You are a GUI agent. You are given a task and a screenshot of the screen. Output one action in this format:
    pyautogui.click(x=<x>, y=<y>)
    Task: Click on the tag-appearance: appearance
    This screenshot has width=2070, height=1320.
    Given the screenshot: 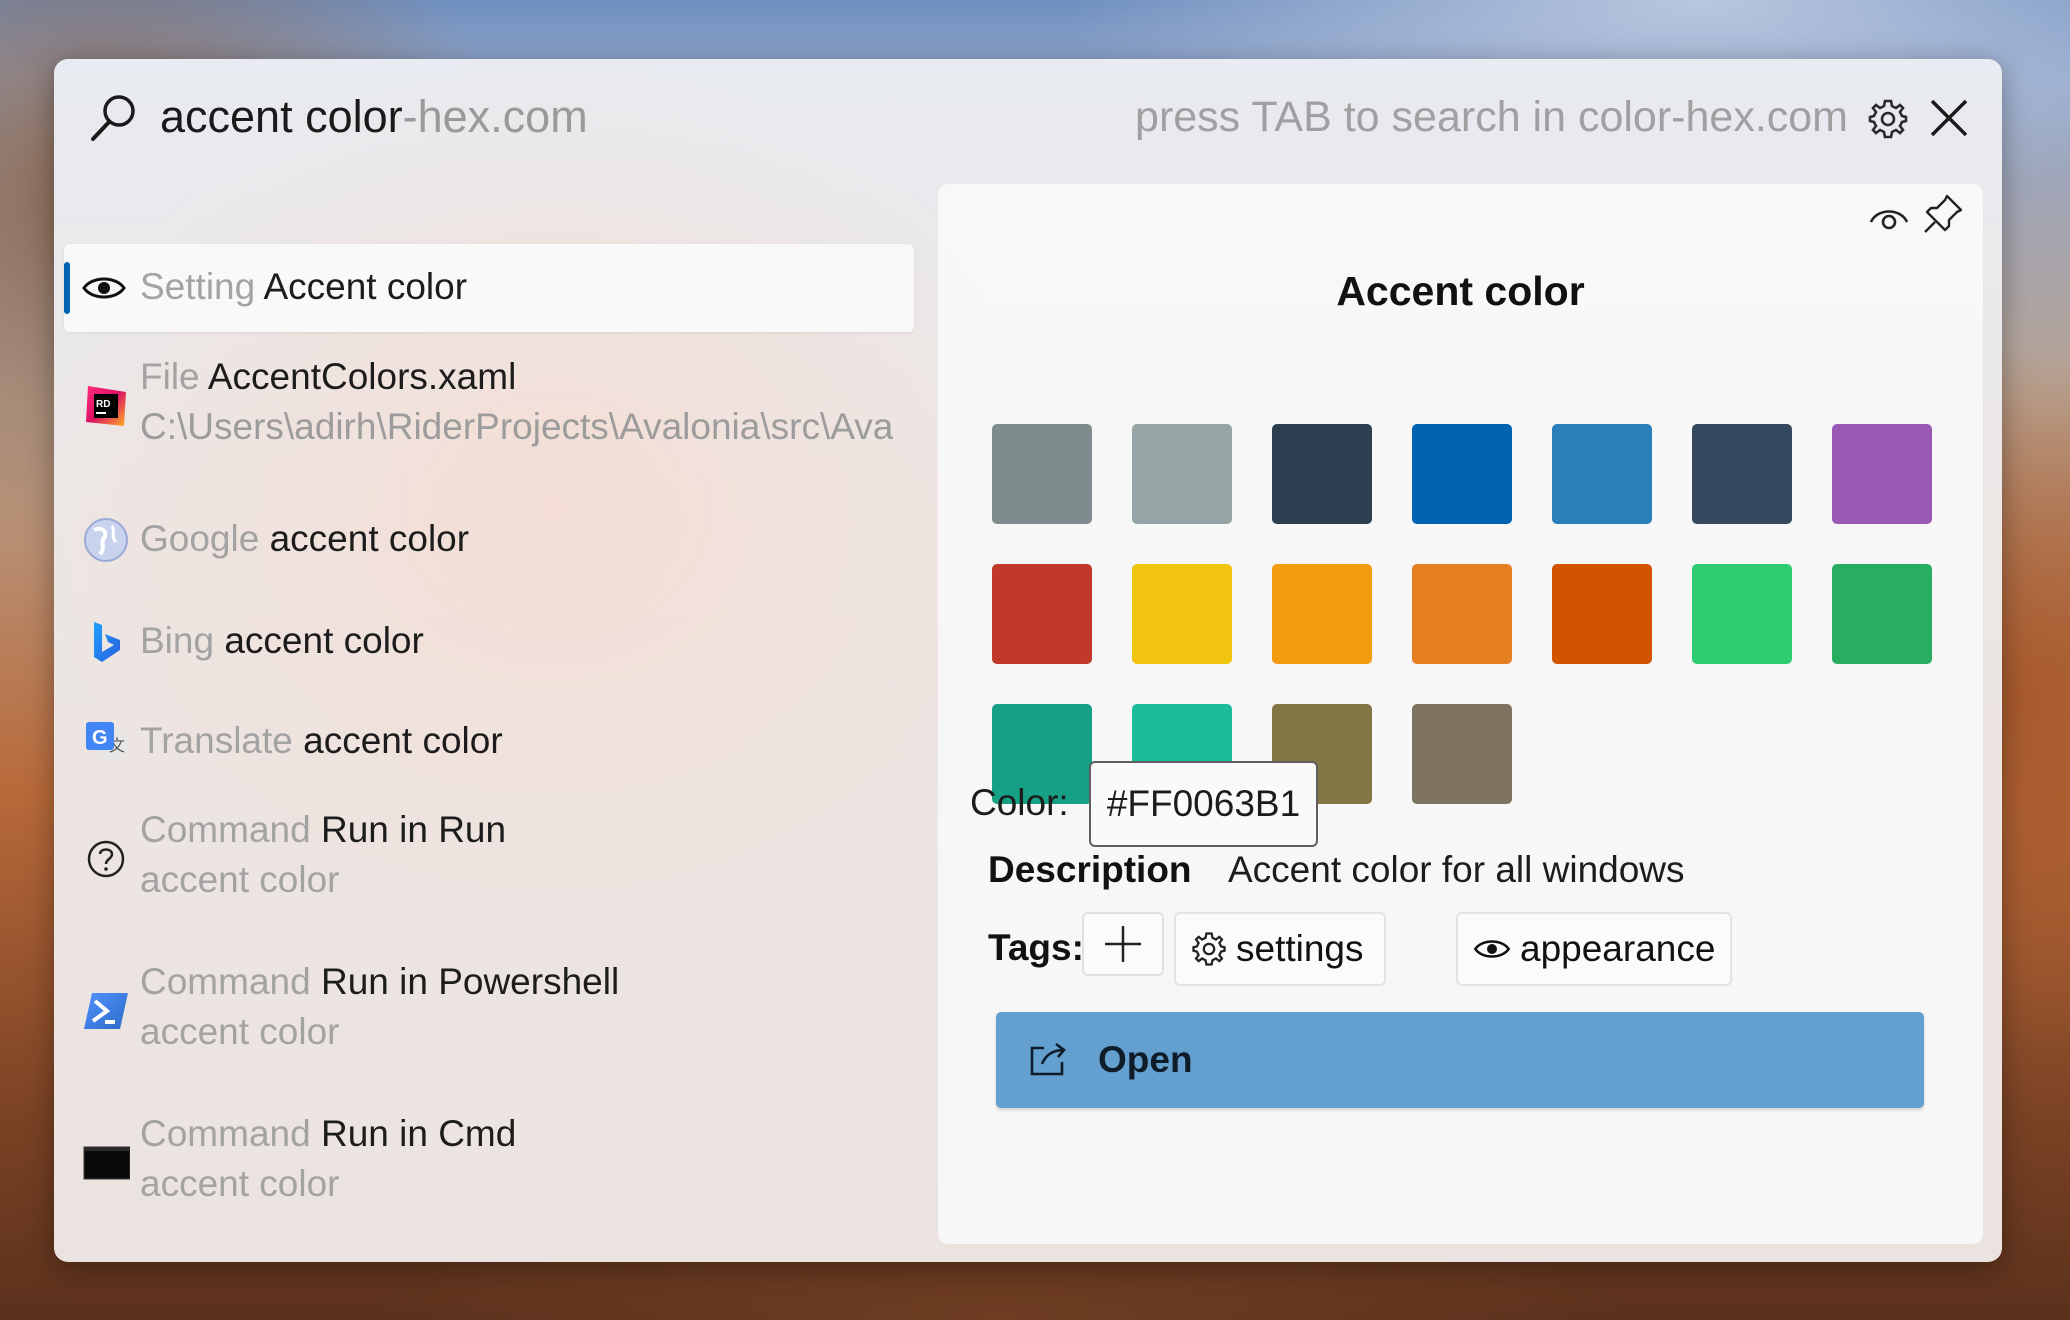 What is the action you would take?
    pyautogui.click(x=1594, y=949)
    